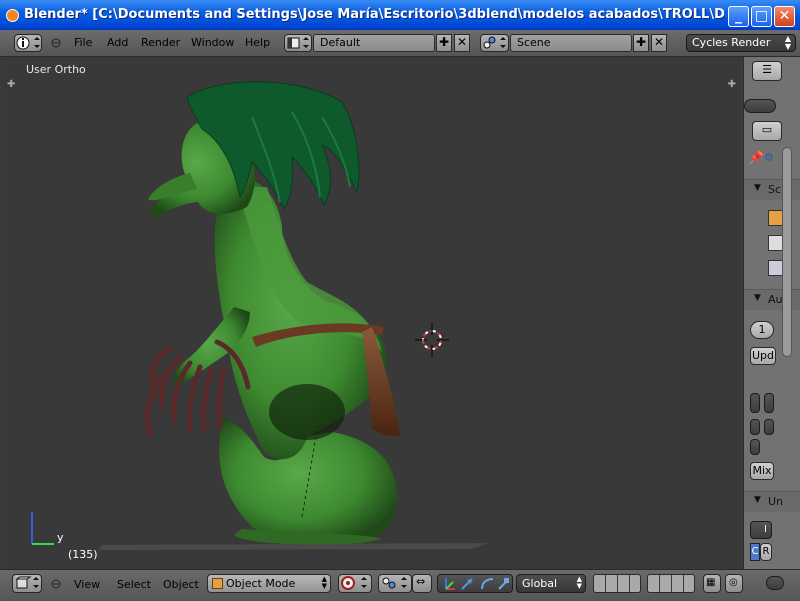 This screenshot has width=800, height=601. I want to click on properties-list-icon: ☰, so click(767, 69).